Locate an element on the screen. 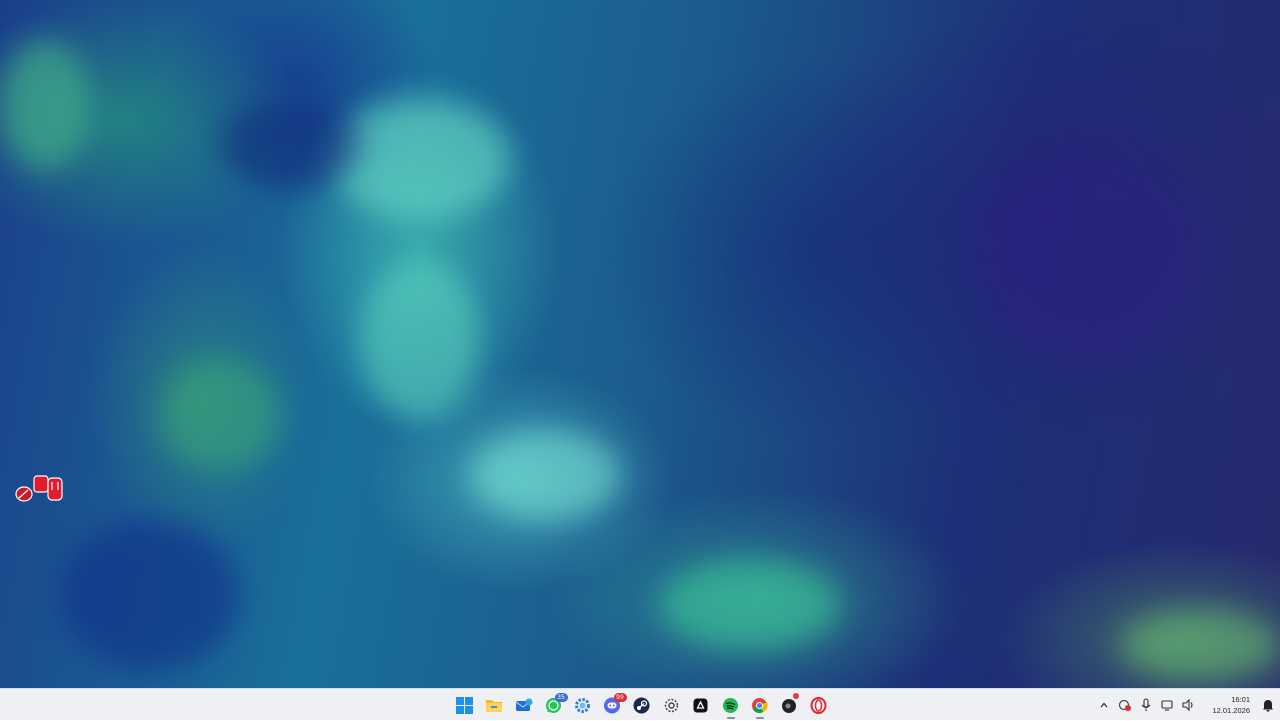 This screenshot has width=1280, height=721. notification-bell-icon is located at coordinates (1268, 706).